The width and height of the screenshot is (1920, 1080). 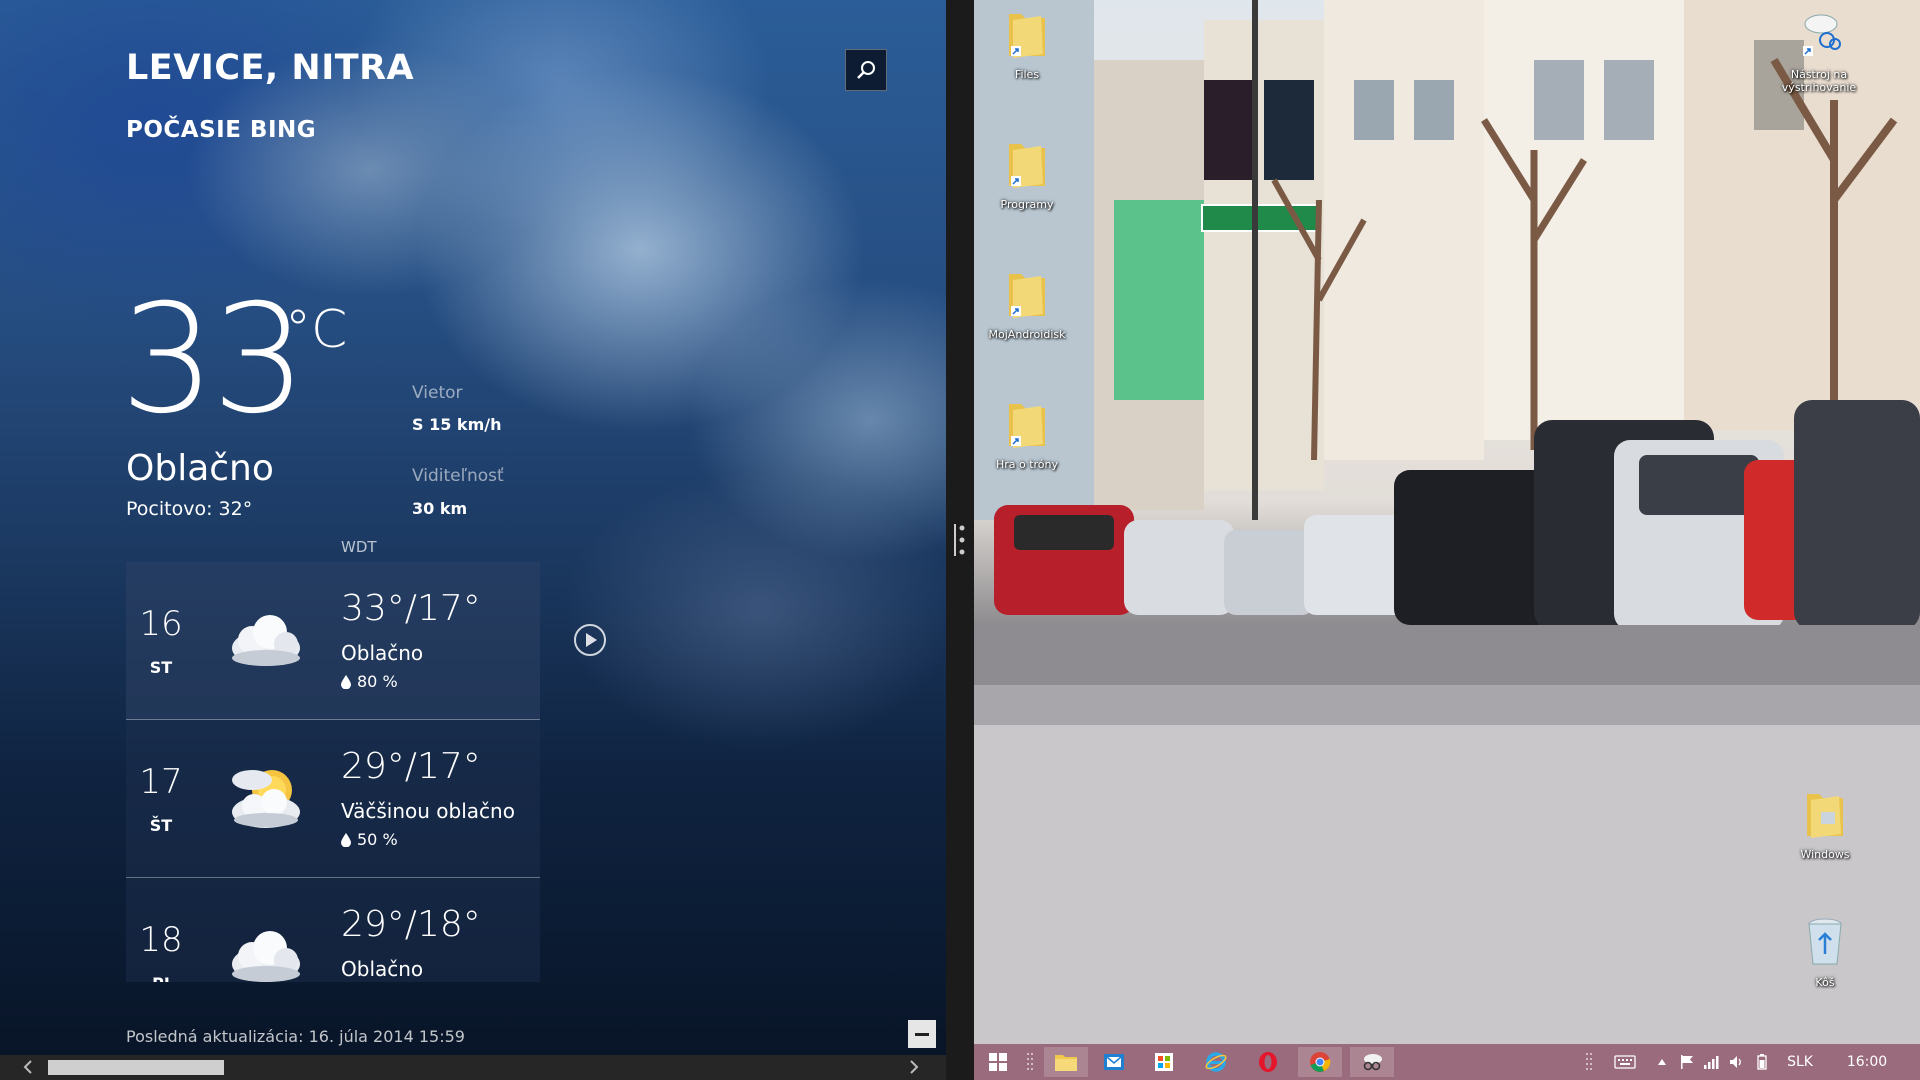 What do you see at coordinates (28, 1067) in the screenshot?
I see `chevron-left-icon` at bounding box center [28, 1067].